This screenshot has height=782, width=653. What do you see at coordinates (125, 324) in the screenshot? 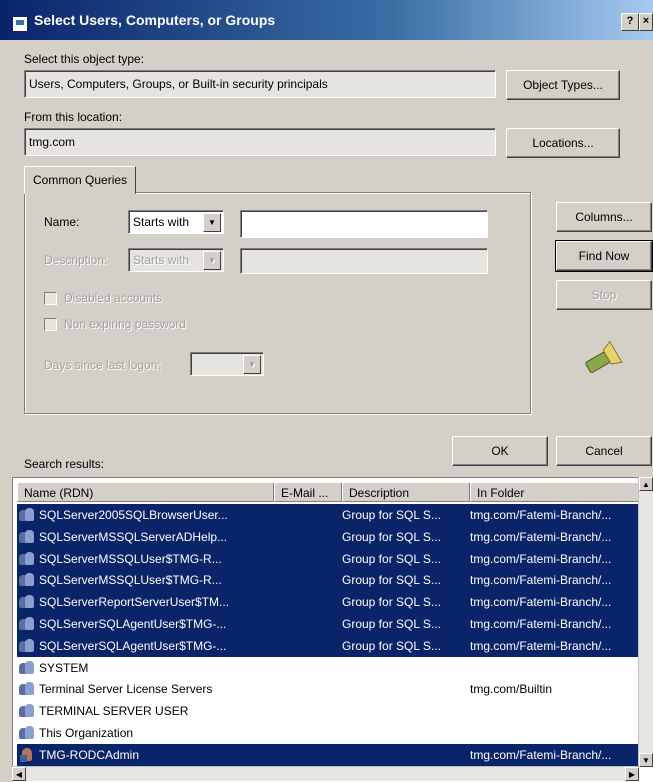
I see `non-expiring-label: Non expiring password` at bounding box center [125, 324].